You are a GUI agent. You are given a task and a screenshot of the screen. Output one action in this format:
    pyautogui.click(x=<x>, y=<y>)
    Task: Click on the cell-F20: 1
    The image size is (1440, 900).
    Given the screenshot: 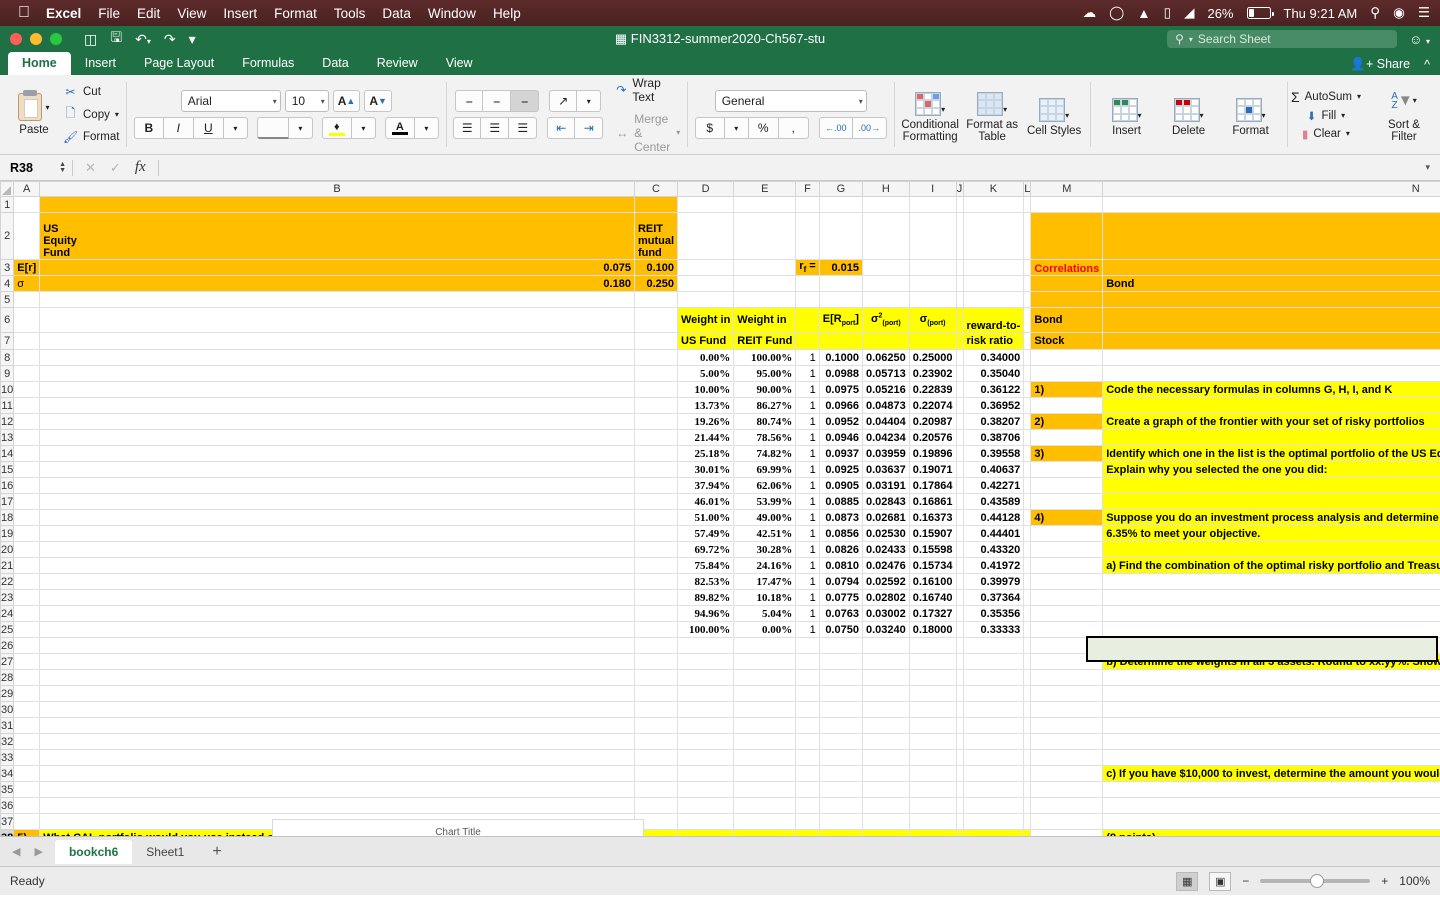 What is the action you would take?
    pyautogui.click(x=807, y=549)
    